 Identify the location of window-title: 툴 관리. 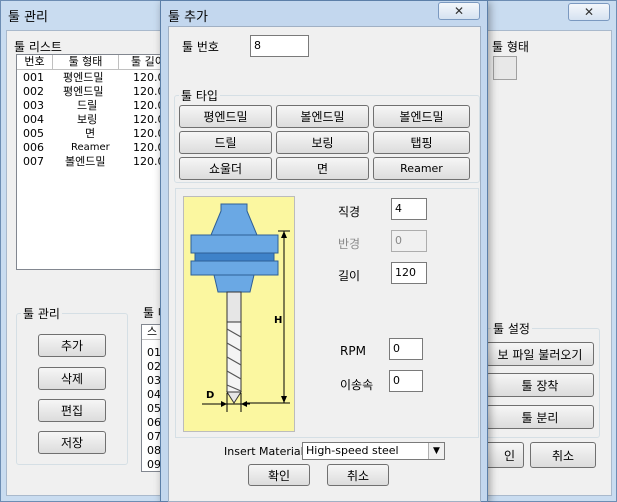
(28, 17).